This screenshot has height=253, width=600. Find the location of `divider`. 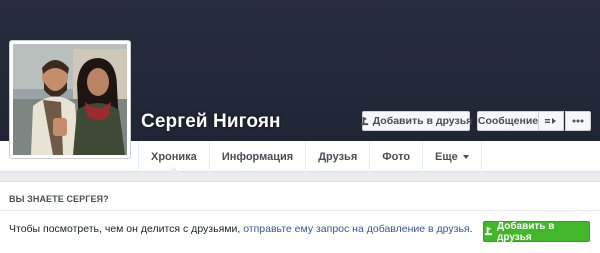

divider is located at coordinates (300, 210).